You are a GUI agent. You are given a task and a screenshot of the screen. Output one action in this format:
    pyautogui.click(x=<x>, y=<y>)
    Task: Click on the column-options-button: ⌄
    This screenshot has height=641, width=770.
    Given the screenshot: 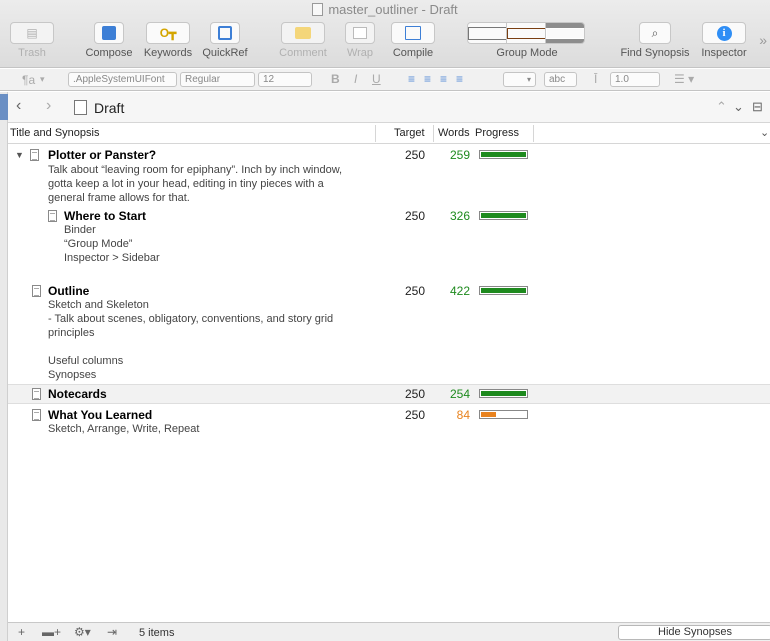 What is the action you would take?
    pyautogui.click(x=764, y=132)
    